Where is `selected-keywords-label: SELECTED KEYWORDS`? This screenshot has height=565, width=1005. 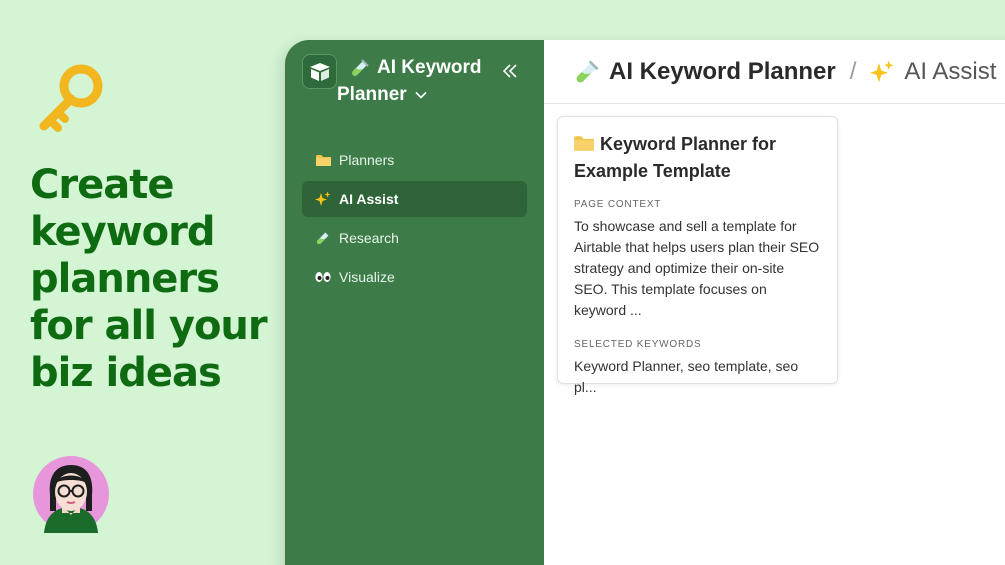 selected-keywords-label: SELECTED KEYWORDS is located at coordinates (638, 344).